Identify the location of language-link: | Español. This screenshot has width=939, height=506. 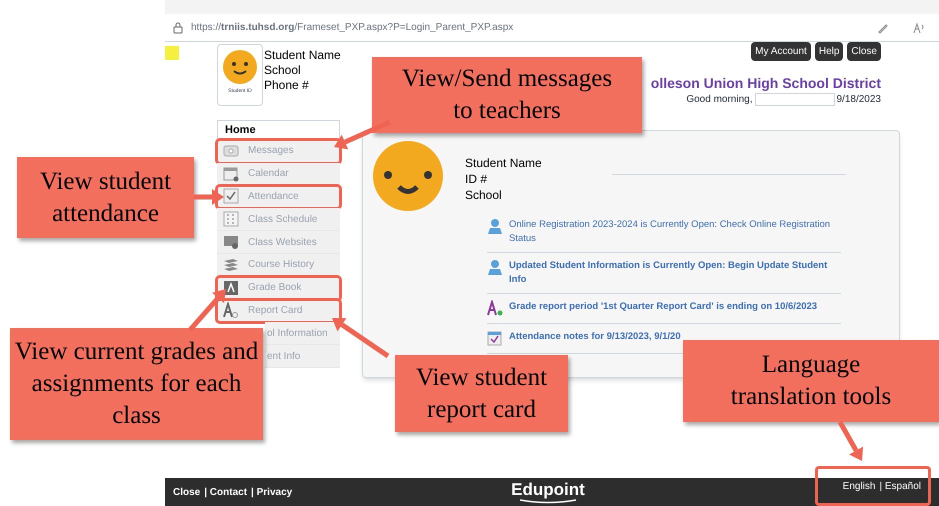
(900, 486).